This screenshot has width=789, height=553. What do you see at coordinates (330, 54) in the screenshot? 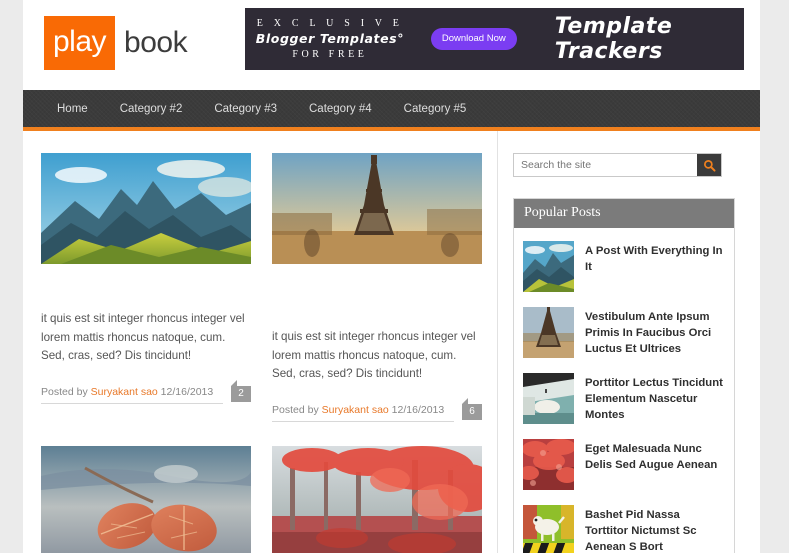
I see `promo-line-for-free: FOR FREE` at bounding box center [330, 54].